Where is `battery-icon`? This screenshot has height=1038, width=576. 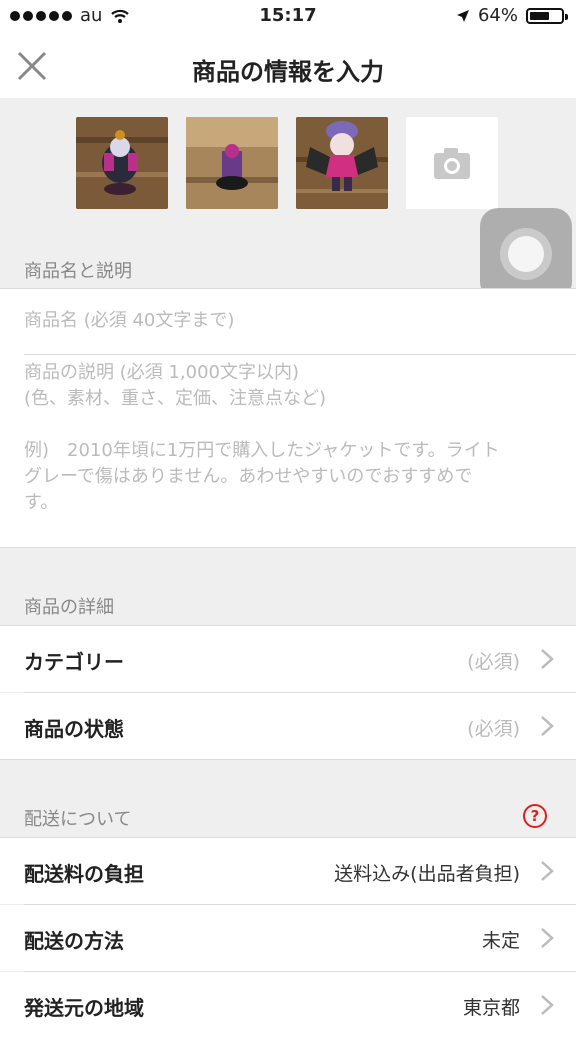
battery-icon is located at coordinates (547, 15).